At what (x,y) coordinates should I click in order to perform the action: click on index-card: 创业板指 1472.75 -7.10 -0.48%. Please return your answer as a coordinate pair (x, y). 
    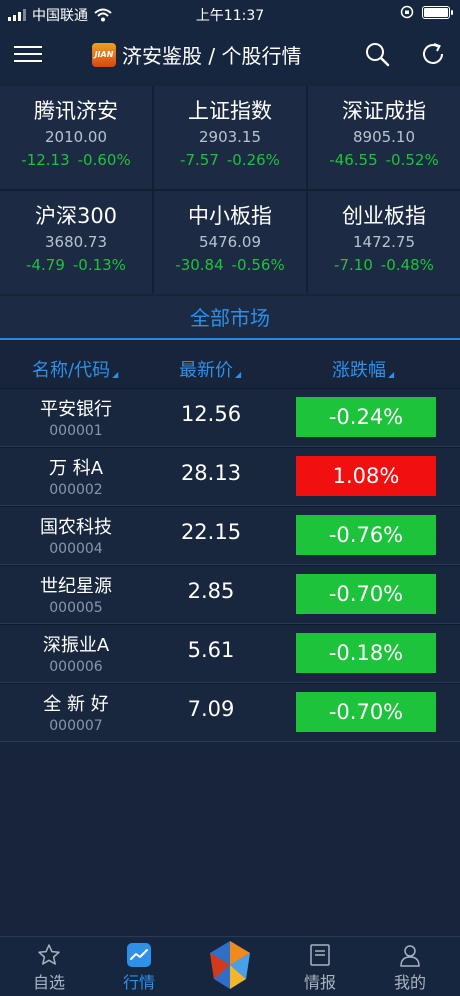
    Looking at the image, I should click on (384, 242).